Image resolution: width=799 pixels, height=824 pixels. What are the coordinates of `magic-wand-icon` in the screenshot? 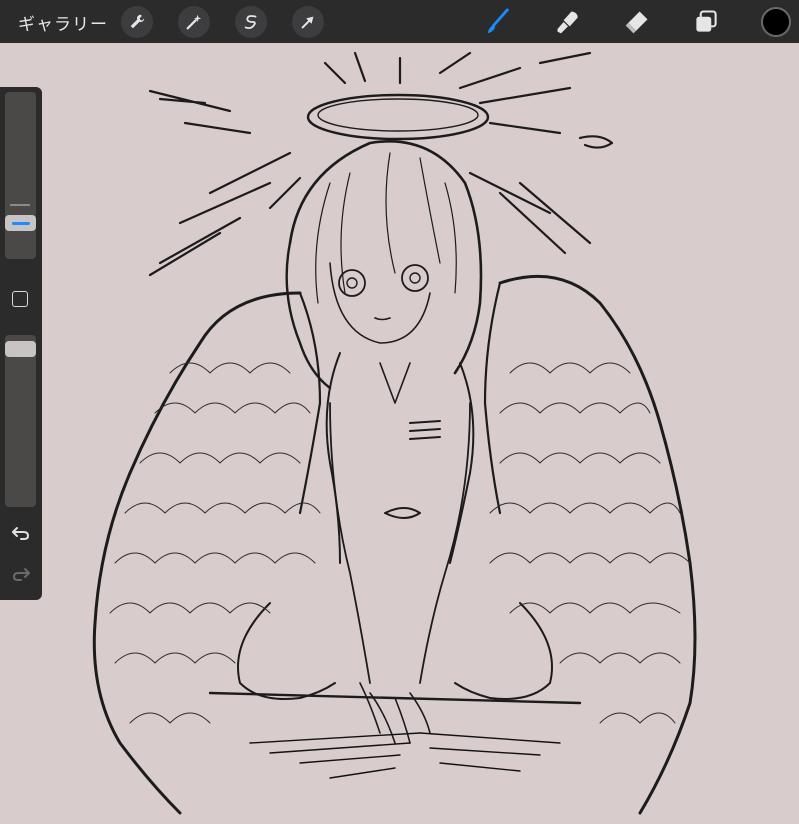 It's located at (194, 22).